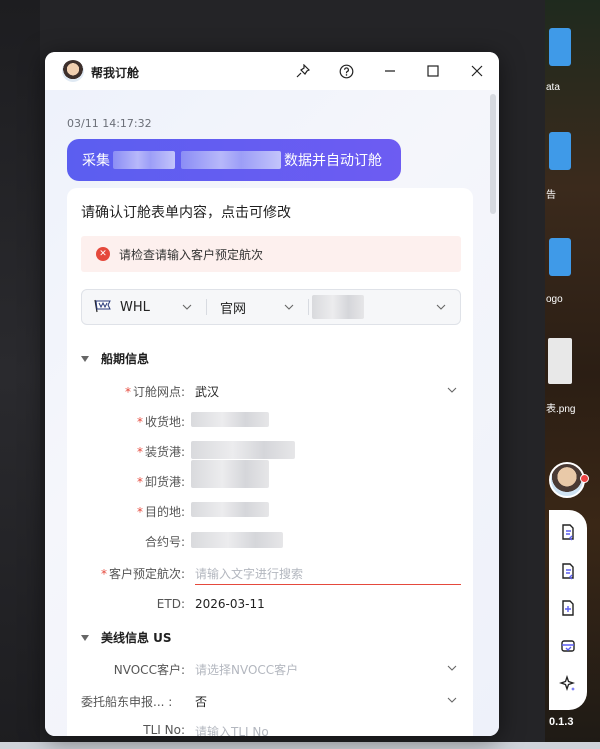 Image resolution: width=600 pixels, height=749 pixels. What do you see at coordinates (233, 307) in the screenshot?
I see `channel-select: 官网` at bounding box center [233, 307].